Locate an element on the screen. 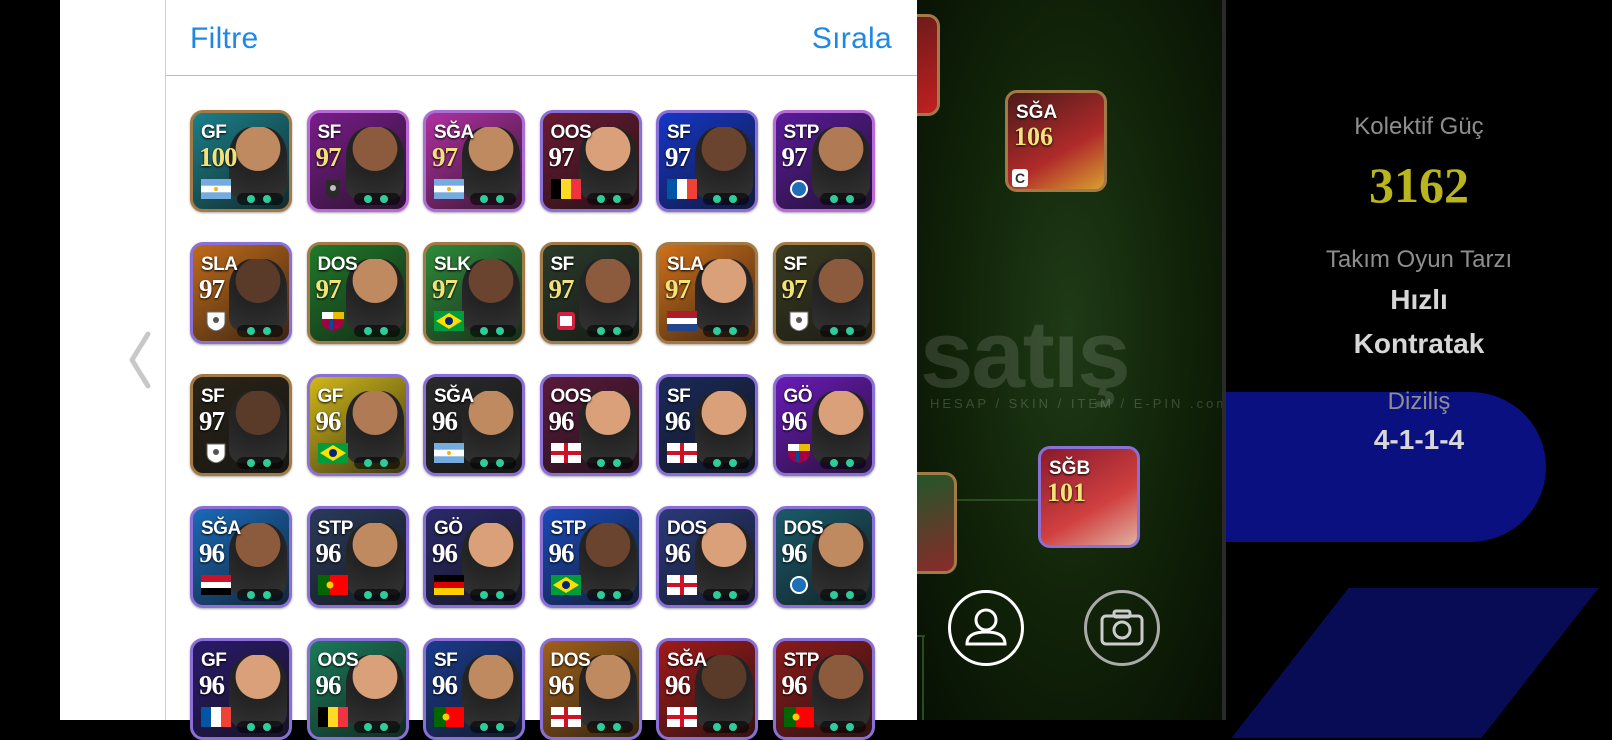 The height and width of the screenshot is (740, 1612). panel-divider-vertical is located at coordinates (165, 360).